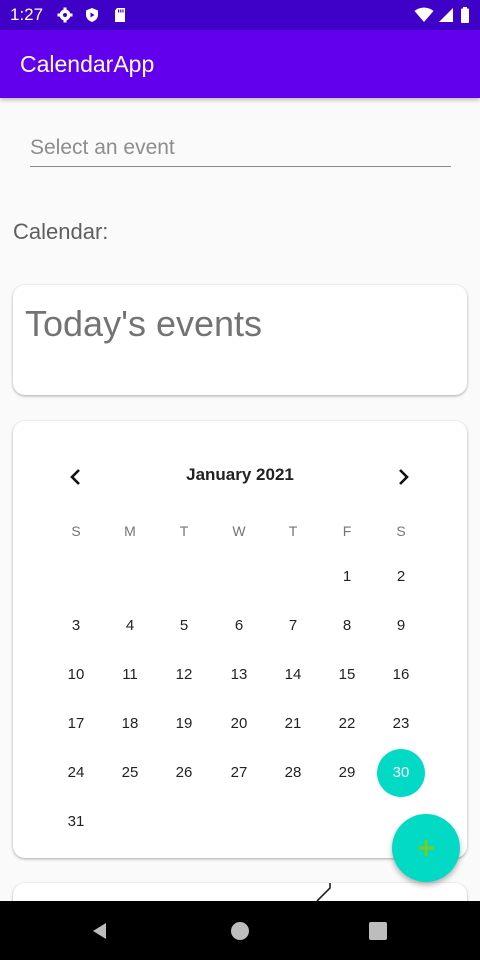 The width and height of the screenshot is (480, 960). What do you see at coordinates (378, 931) in the screenshot?
I see `recents-icon` at bounding box center [378, 931].